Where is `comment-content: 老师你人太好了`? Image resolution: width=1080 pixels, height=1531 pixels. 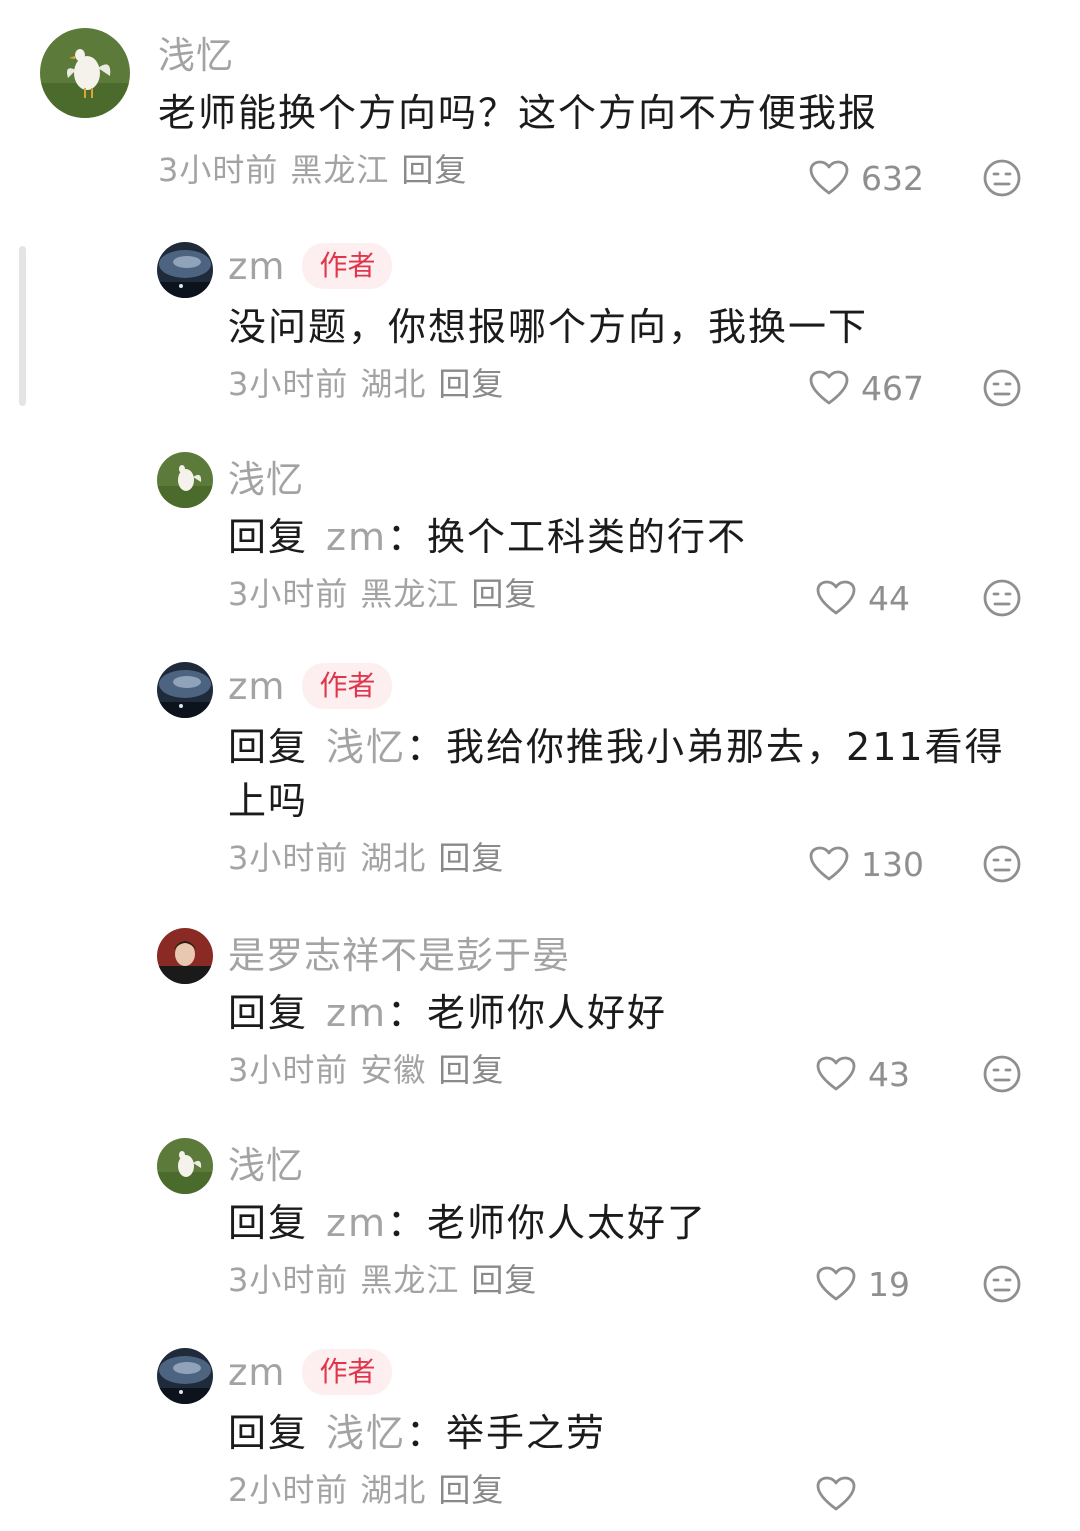
comment-content: 老师你人太好了 is located at coordinates (567, 1223).